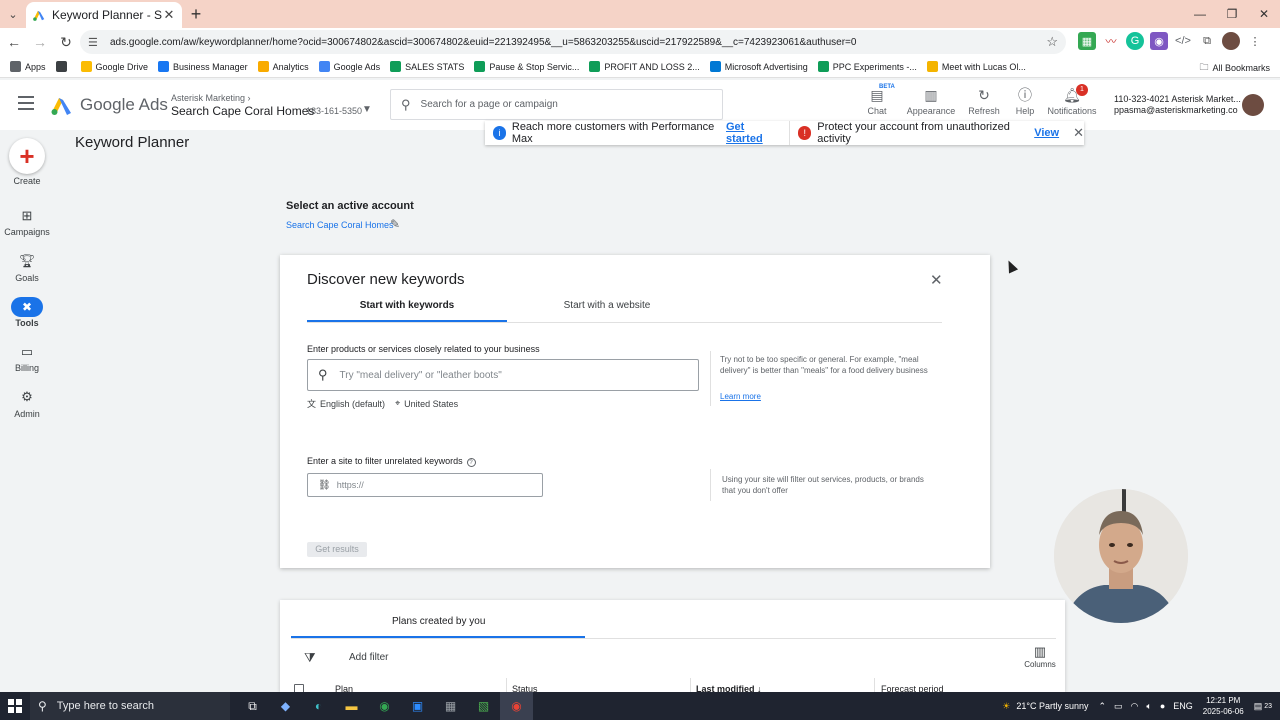 The height and width of the screenshot is (720, 1280). I want to click on learn-more-link: Learn more, so click(740, 396).